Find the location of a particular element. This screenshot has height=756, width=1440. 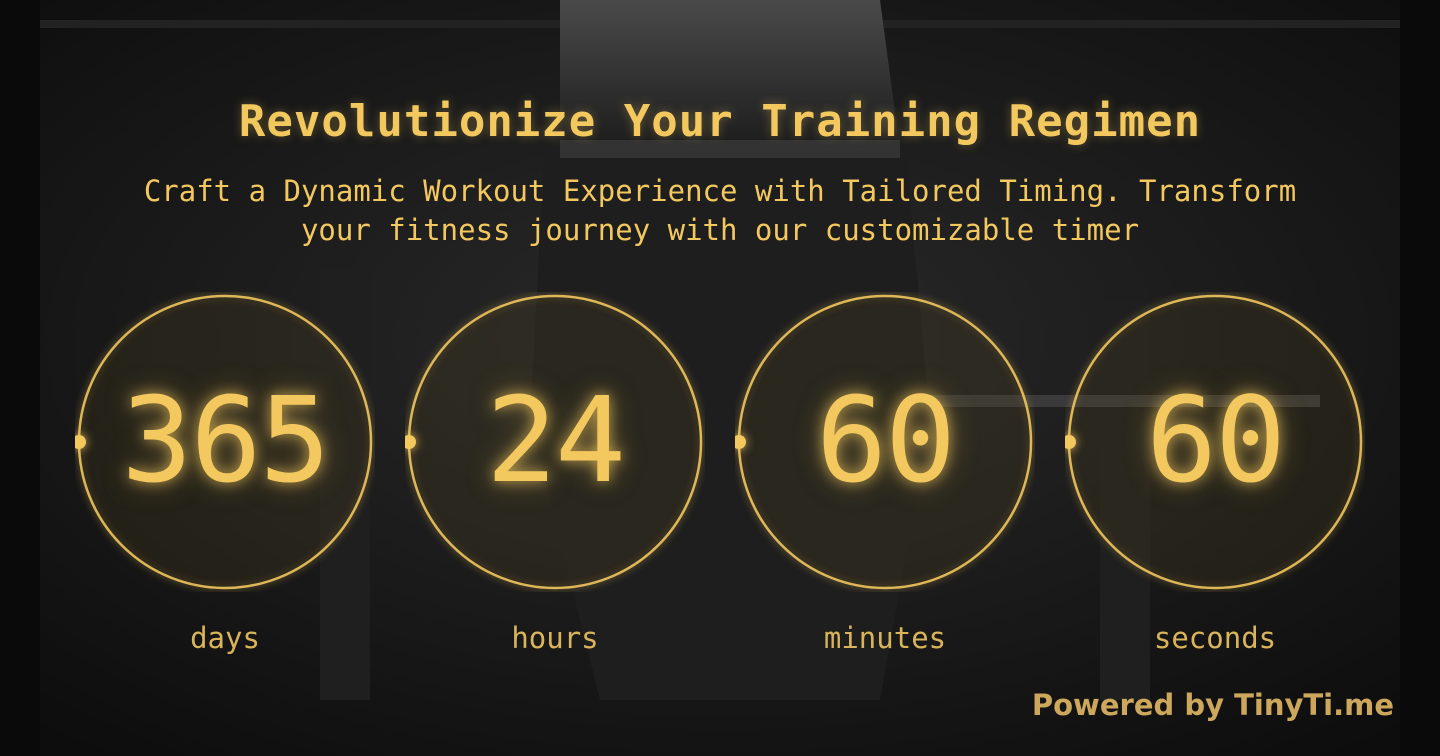

hours-label: hours is located at coordinates (555, 638).